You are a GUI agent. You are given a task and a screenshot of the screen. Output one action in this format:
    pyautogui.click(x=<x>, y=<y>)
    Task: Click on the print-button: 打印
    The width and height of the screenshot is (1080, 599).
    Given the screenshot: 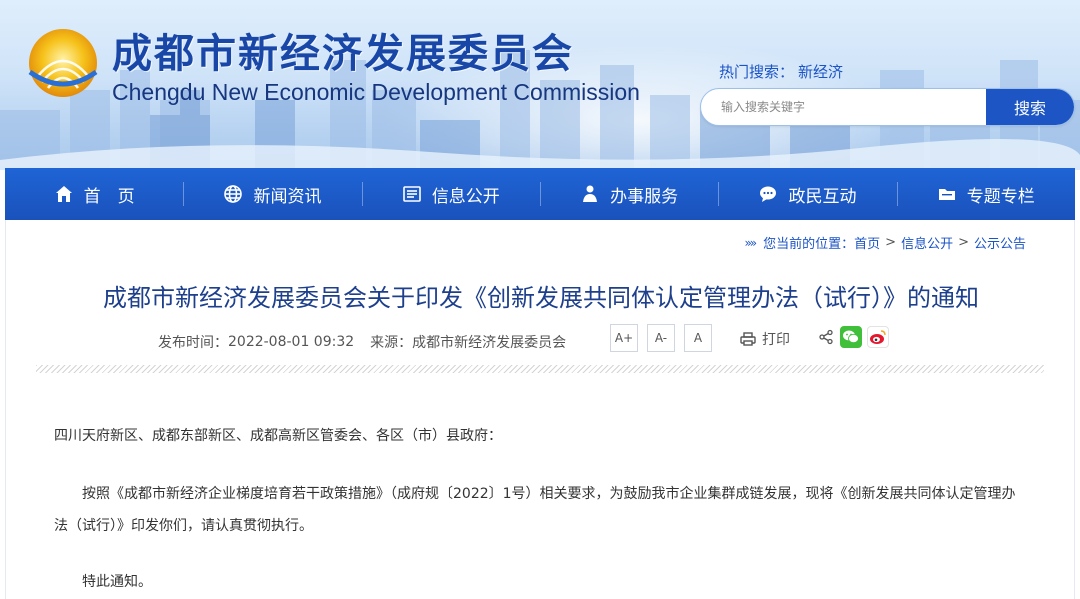 What is the action you would take?
    pyautogui.click(x=765, y=339)
    